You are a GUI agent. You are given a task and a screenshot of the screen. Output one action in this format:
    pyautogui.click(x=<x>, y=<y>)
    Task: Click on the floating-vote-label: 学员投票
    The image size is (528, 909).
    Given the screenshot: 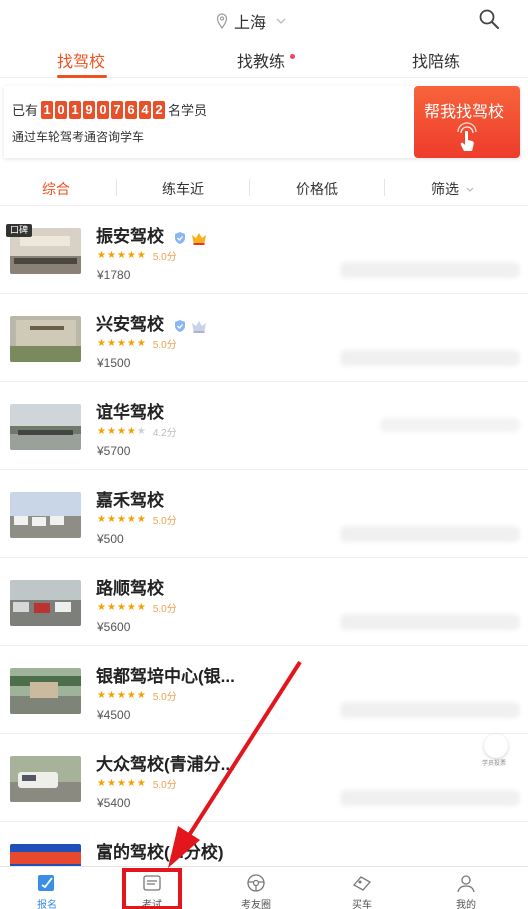 What is the action you would take?
    pyautogui.click(x=494, y=764)
    